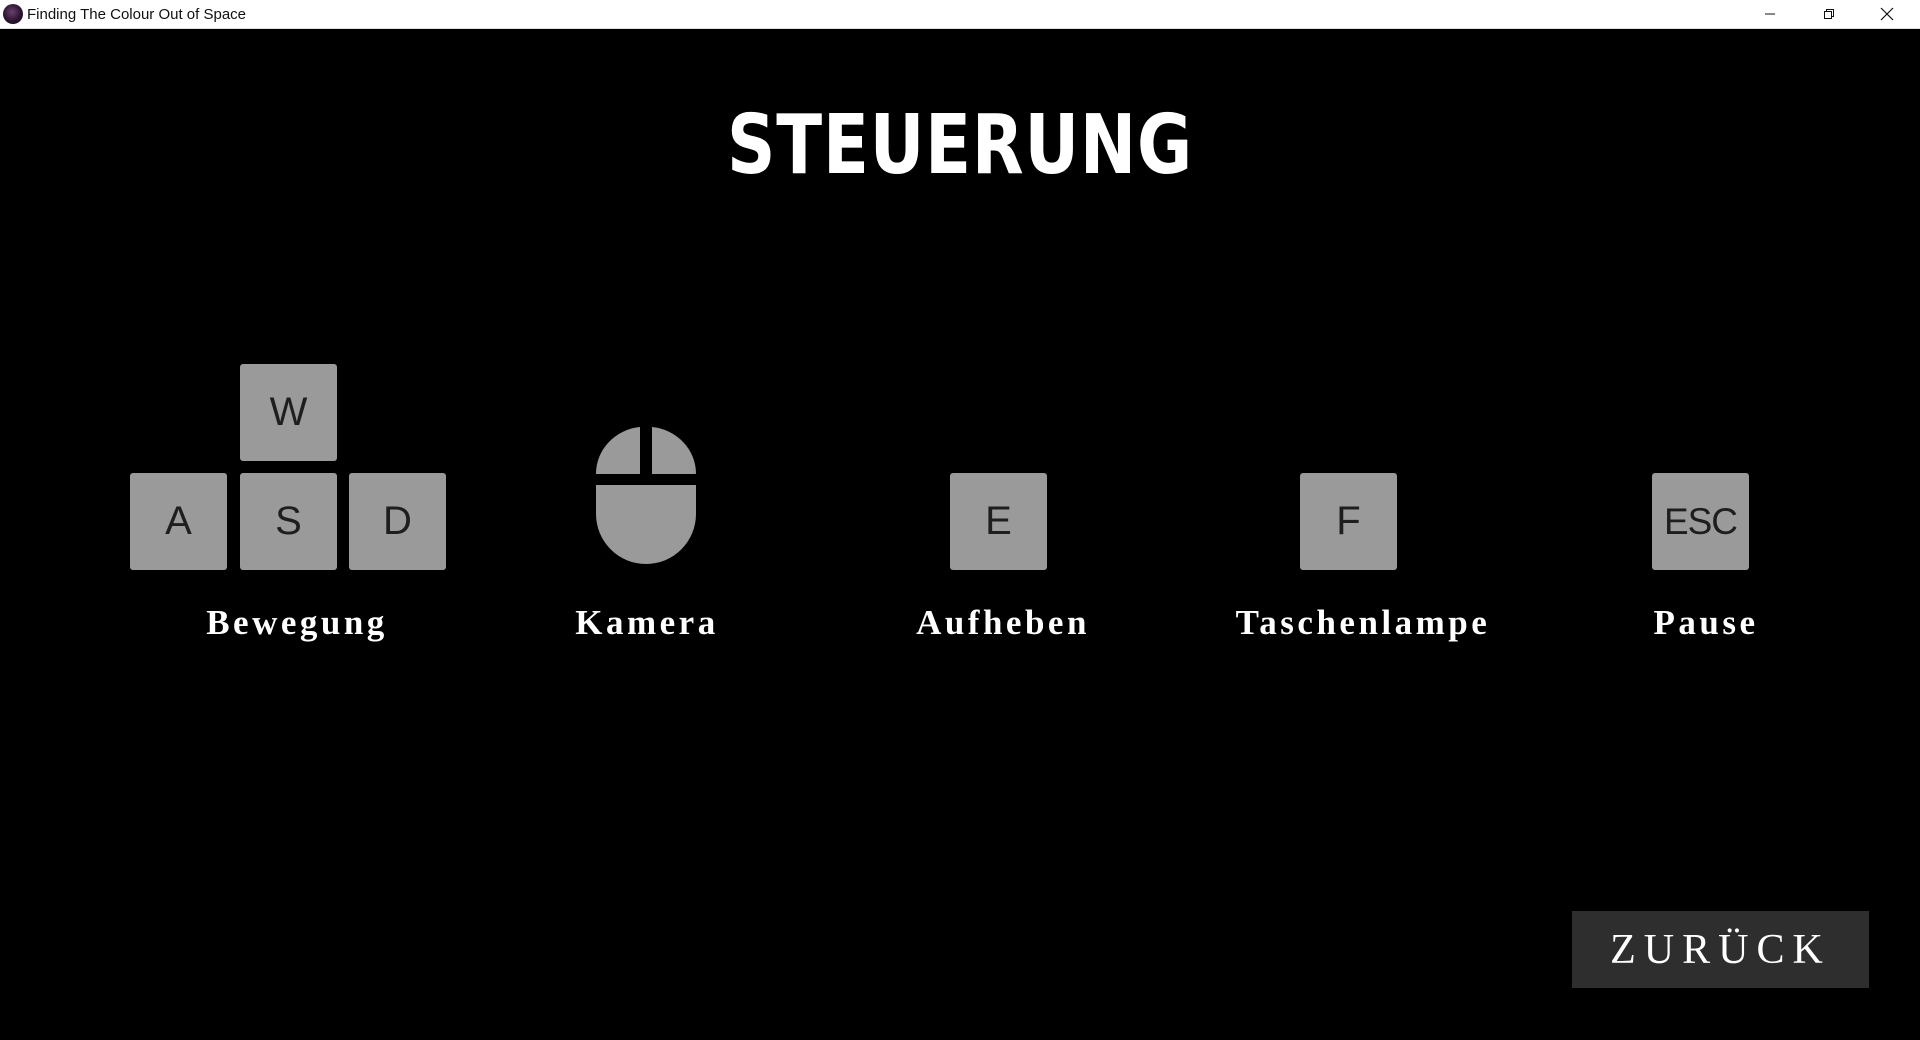 The image size is (1920, 1040). Describe the element at coordinates (397, 521) in the screenshot. I see `key-d: D` at that location.